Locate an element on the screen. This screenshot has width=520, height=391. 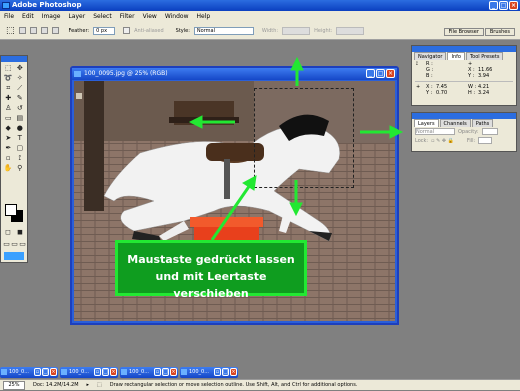
zoom-field: 25% is located at coordinates (14, 385).